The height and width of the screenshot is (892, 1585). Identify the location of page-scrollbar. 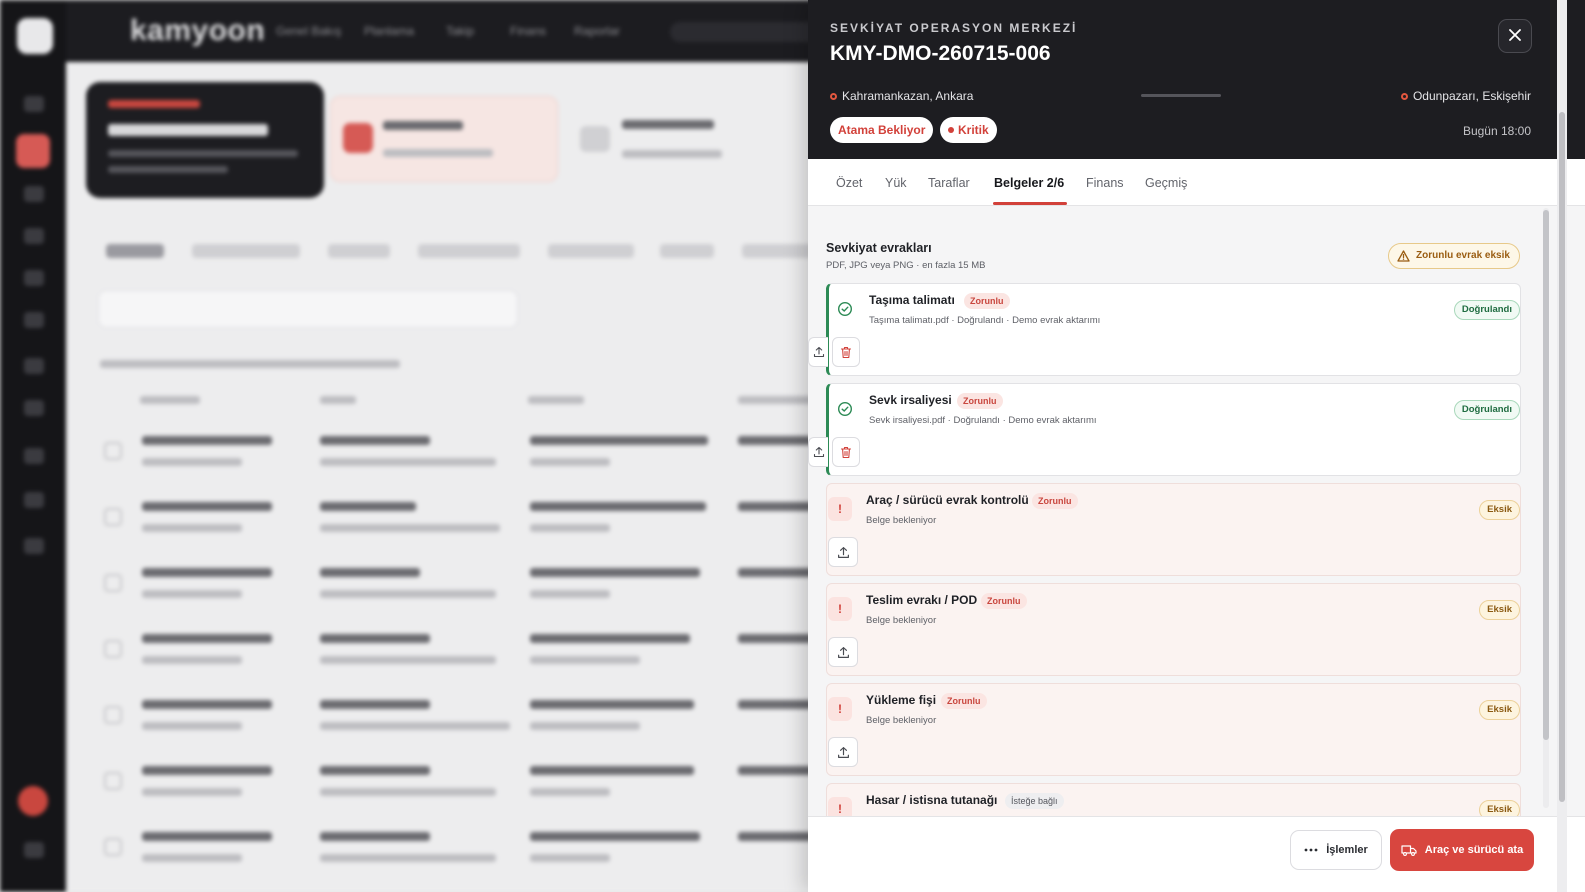
(1562, 446).